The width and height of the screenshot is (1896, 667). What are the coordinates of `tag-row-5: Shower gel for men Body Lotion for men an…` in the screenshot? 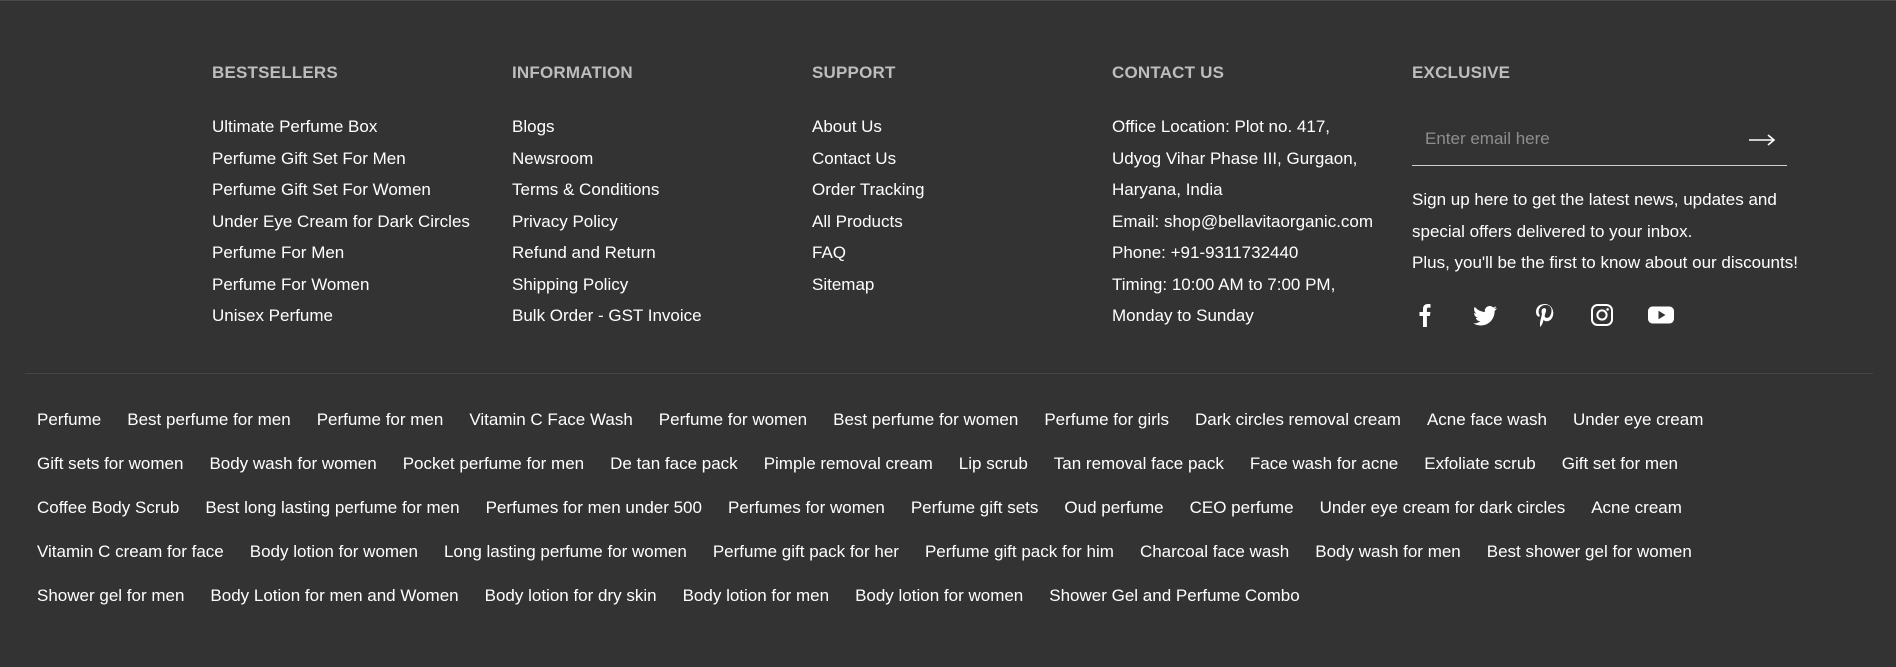 It's located at (681, 598).